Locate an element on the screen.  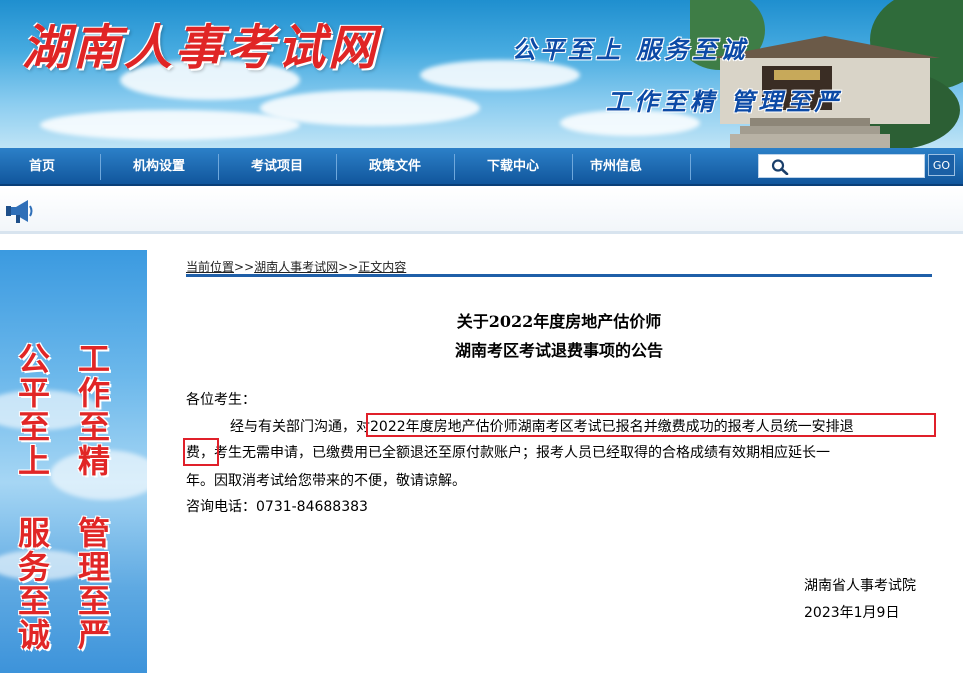
content-divider is located at coordinates (559, 275).